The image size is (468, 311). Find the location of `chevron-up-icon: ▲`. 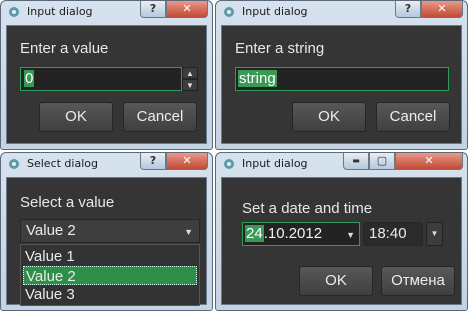

chevron-up-icon: ▲ is located at coordinates (190, 73).